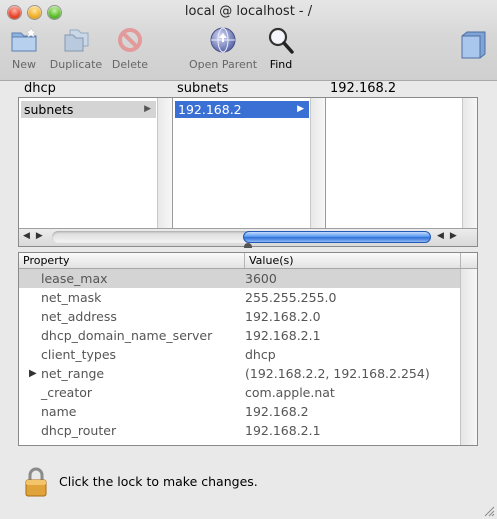 This screenshot has height=519, width=497. What do you see at coordinates (73, 373) in the screenshot?
I see `property-cell: net_range` at bounding box center [73, 373].